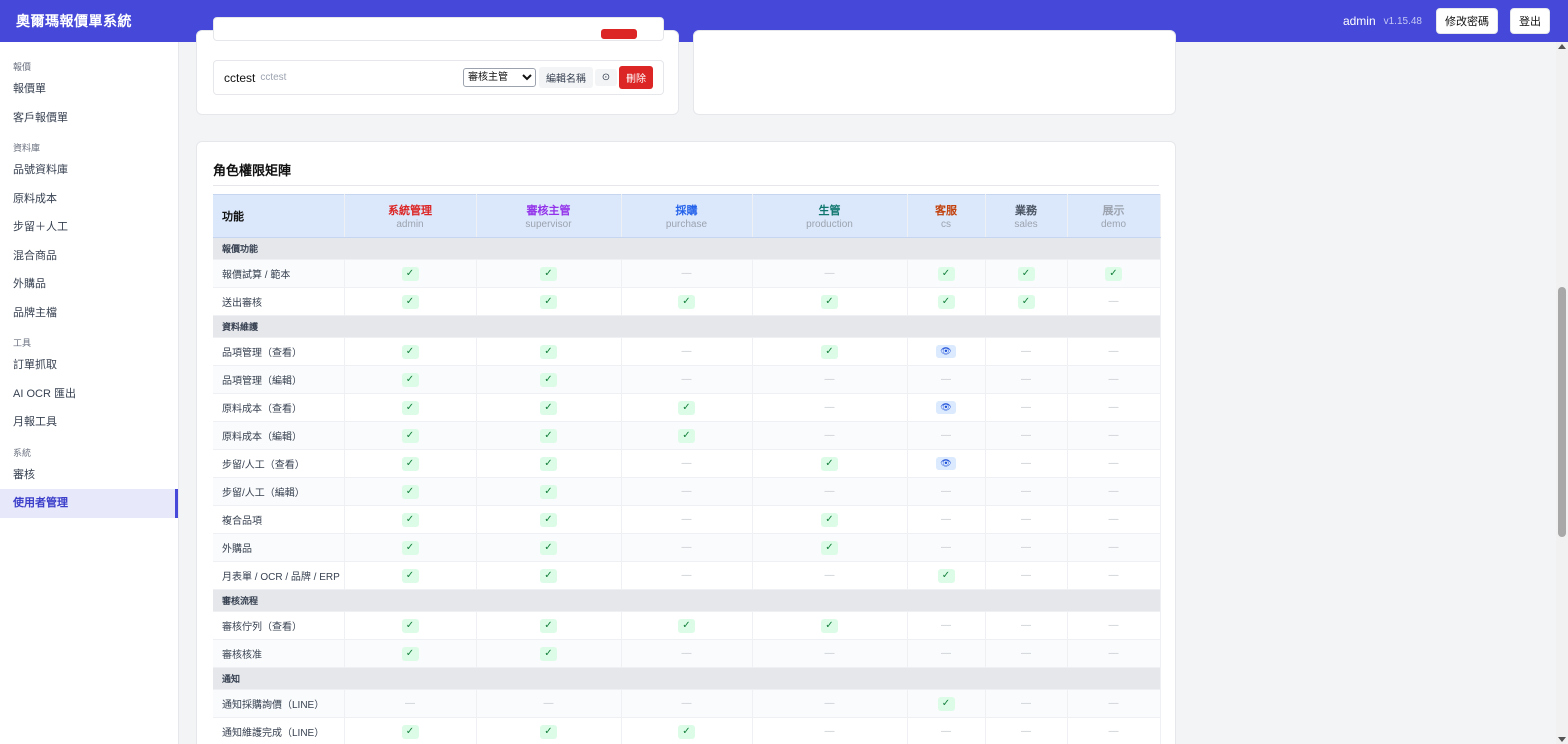 The height and width of the screenshot is (744, 1568). Describe the element at coordinates (619, 34) in the screenshot. I see `delete-button` at that location.